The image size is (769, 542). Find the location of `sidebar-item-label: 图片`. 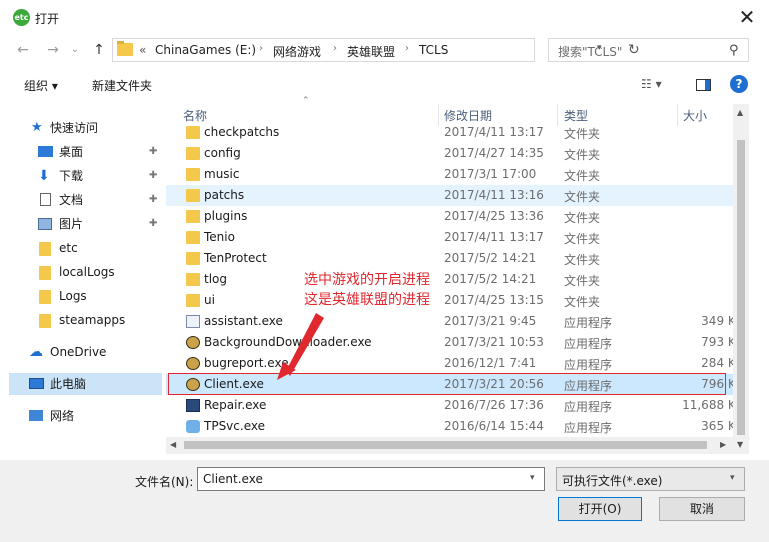

sidebar-item-label: 图片 is located at coordinates (71, 224).